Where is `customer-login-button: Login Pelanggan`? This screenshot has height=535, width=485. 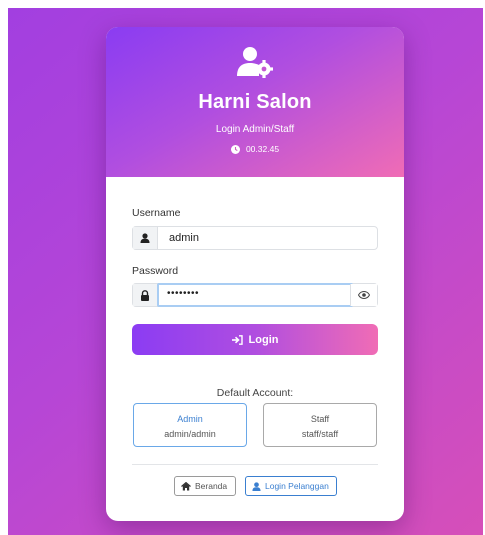 customer-login-button: Login Pelanggan is located at coordinates (291, 486).